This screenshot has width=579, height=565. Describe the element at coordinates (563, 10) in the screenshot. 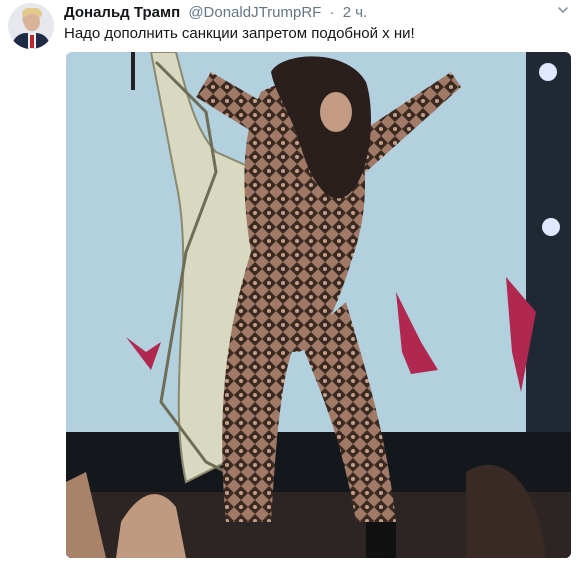

I see `chevron-down-icon` at that location.